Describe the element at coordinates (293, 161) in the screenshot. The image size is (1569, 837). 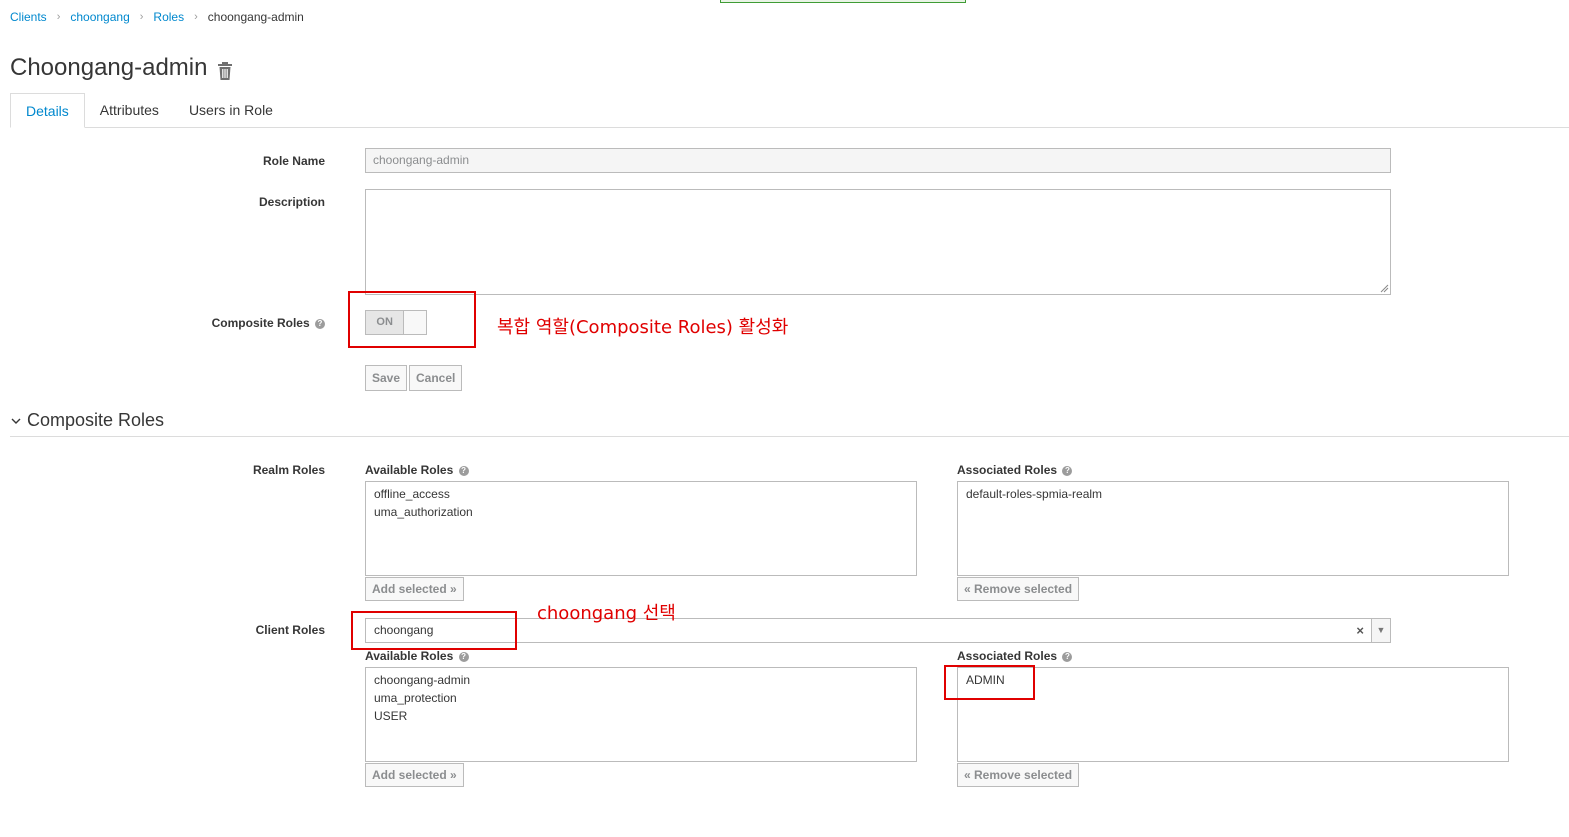
I see `role-name-label: Role Name` at that location.